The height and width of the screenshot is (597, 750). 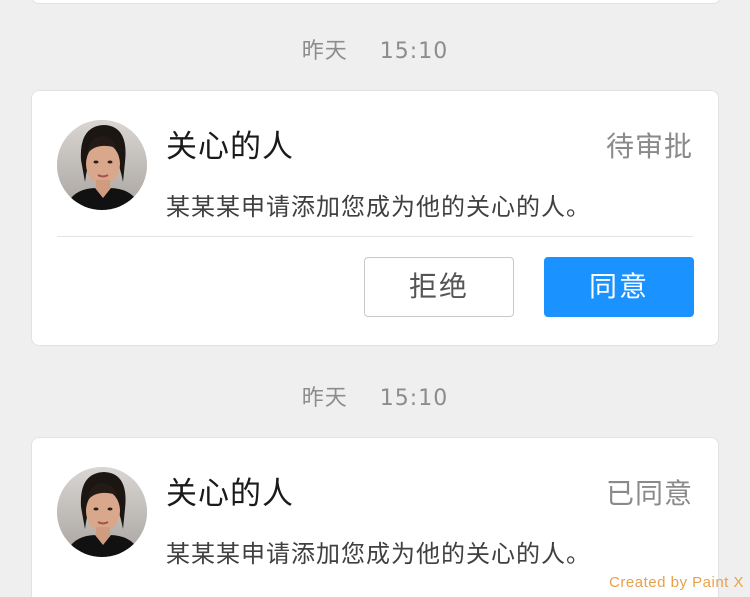 What do you see at coordinates (649, 146) in the screenshot?
I see `status-badge: 待审批` at bounding box center [649, 146].